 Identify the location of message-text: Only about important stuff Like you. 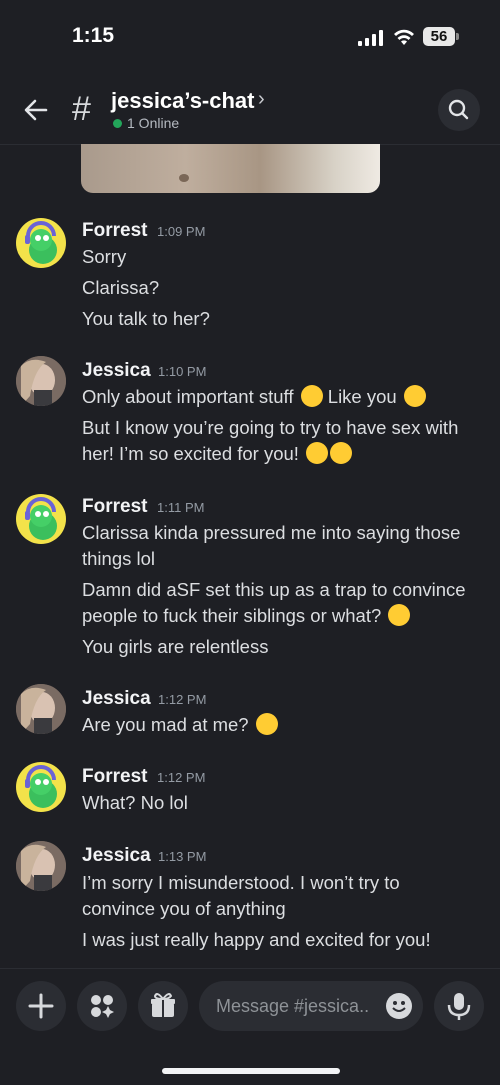
(284, 397).